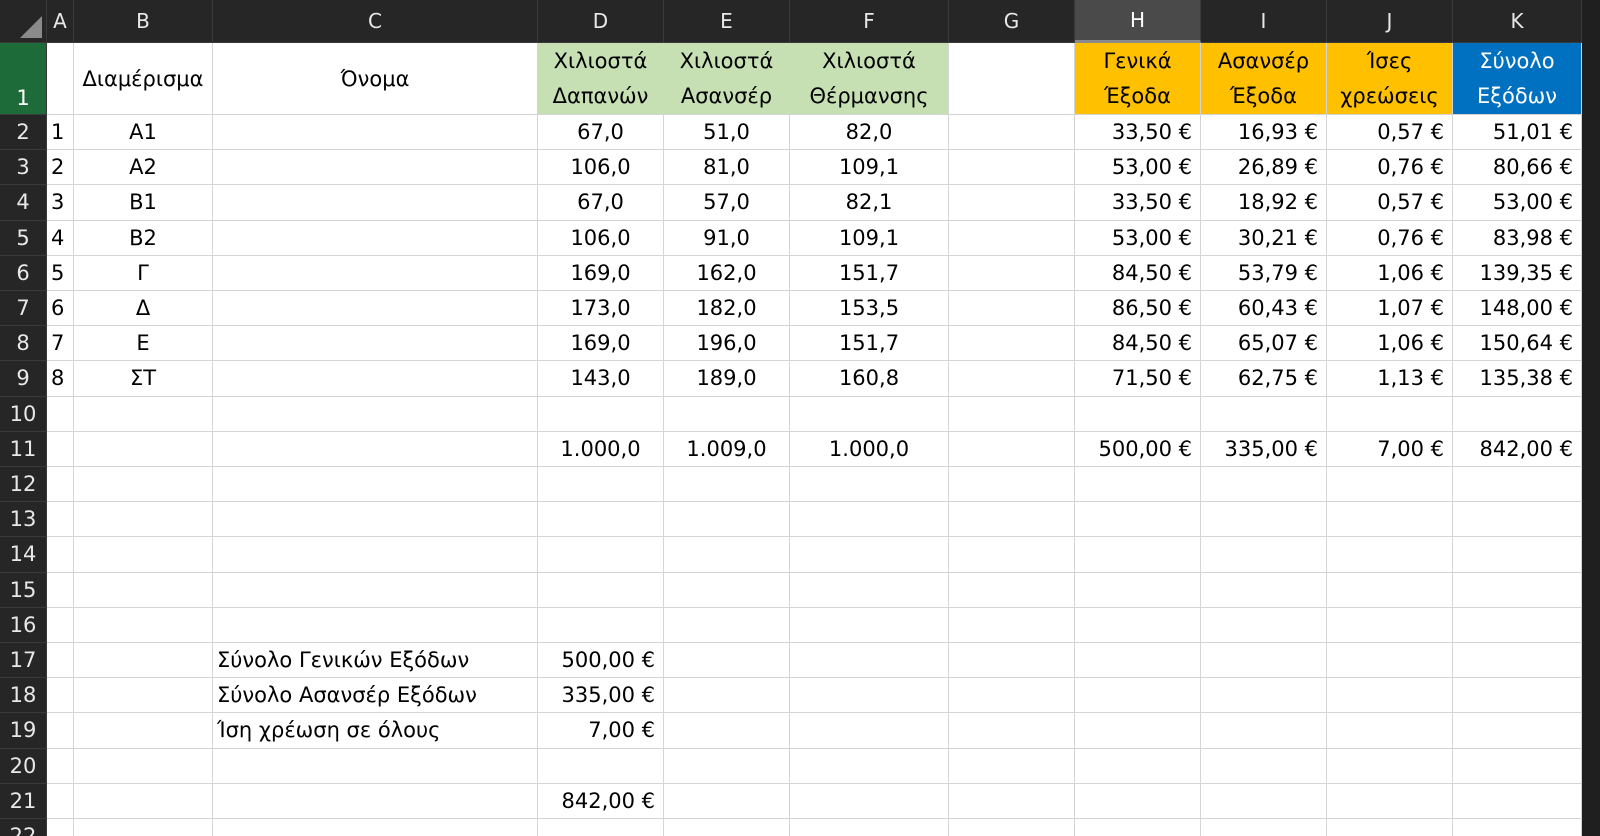  I want to click on cell-c7, so click(375, 309).